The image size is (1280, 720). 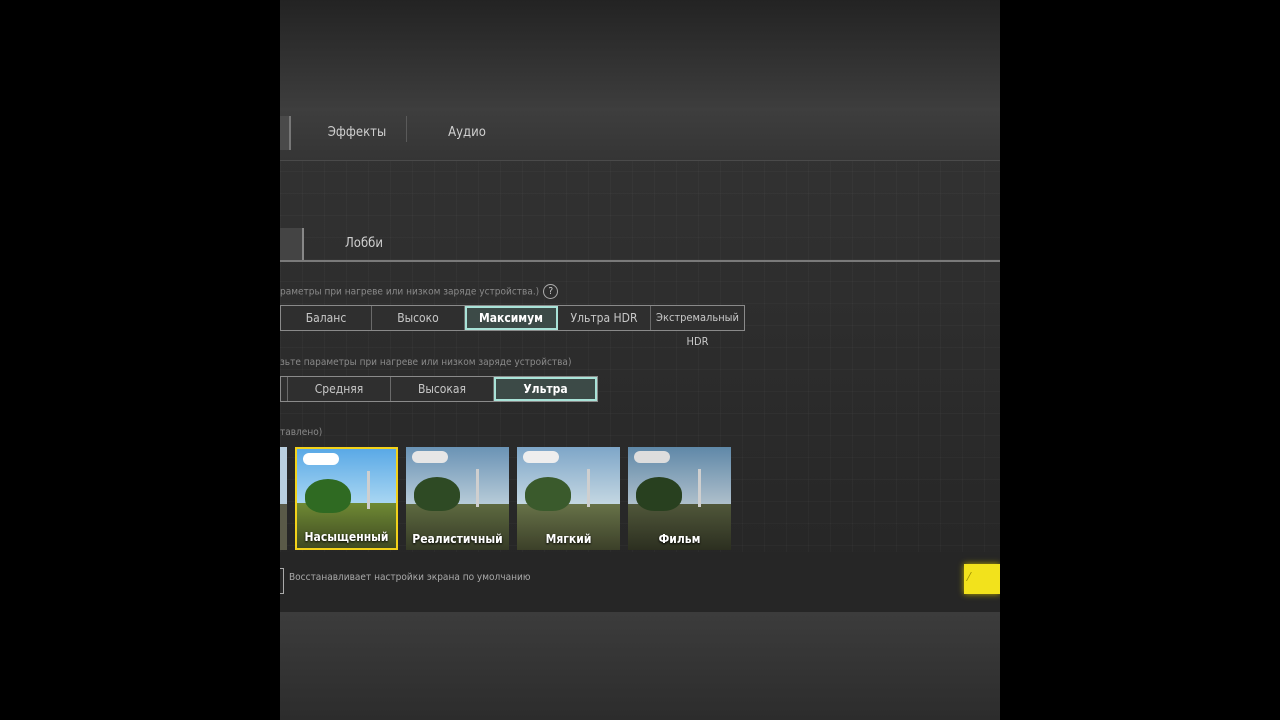 I want to click on style-filter-partial, so click(x=283, y=498).